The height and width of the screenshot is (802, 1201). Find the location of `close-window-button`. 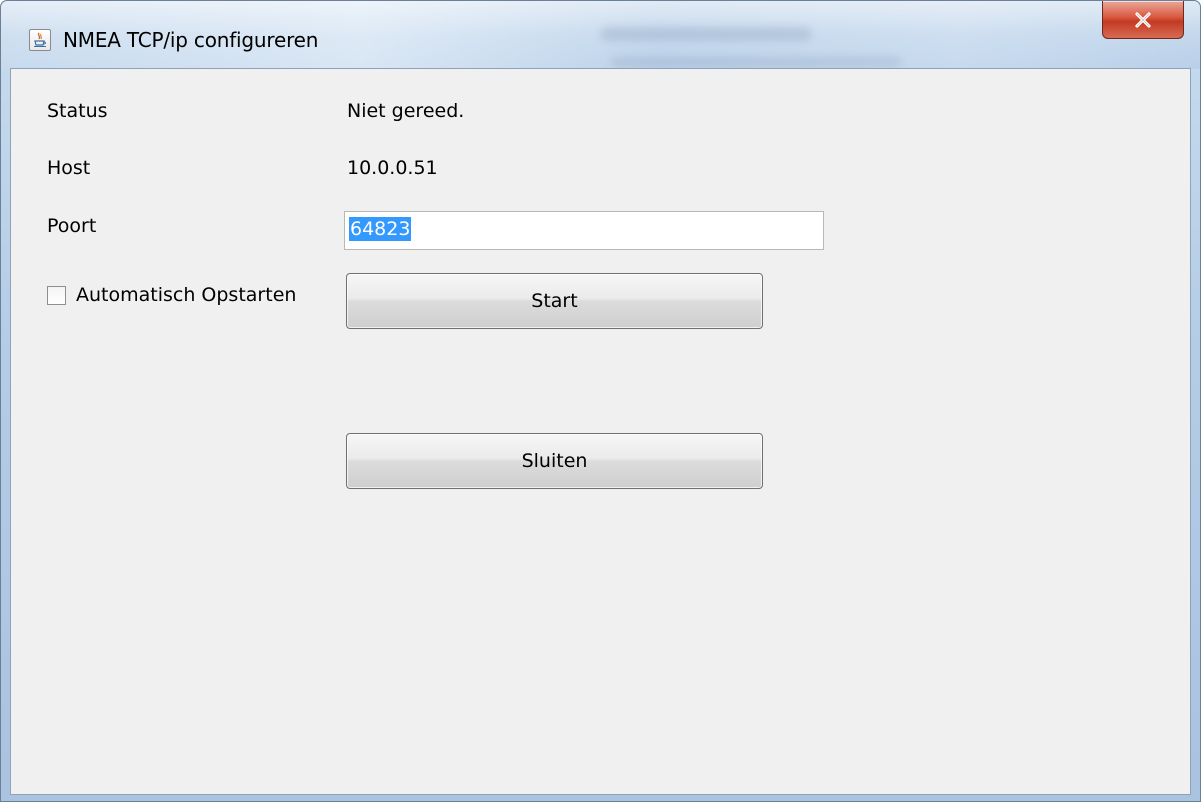

close-window-button is located at coordinates (1143, 20).